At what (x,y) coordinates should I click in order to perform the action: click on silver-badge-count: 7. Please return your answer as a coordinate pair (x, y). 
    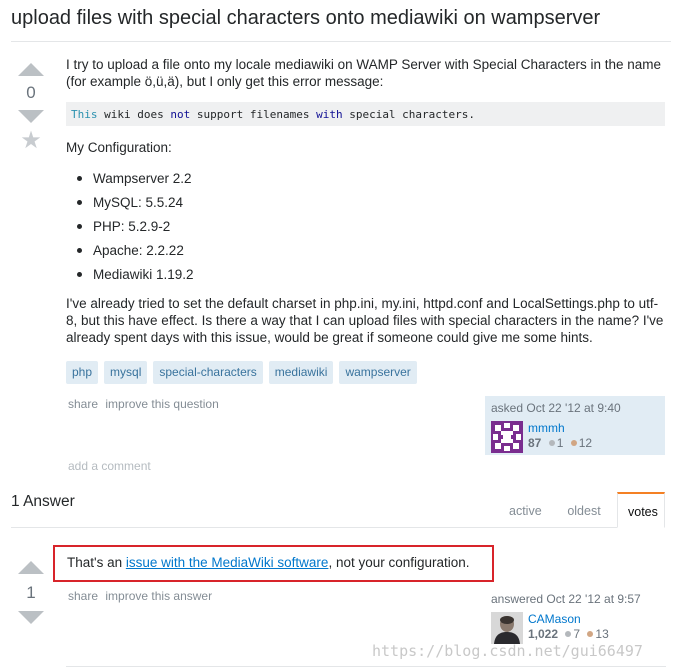
    Looking at the image, I should click on (577, 634).